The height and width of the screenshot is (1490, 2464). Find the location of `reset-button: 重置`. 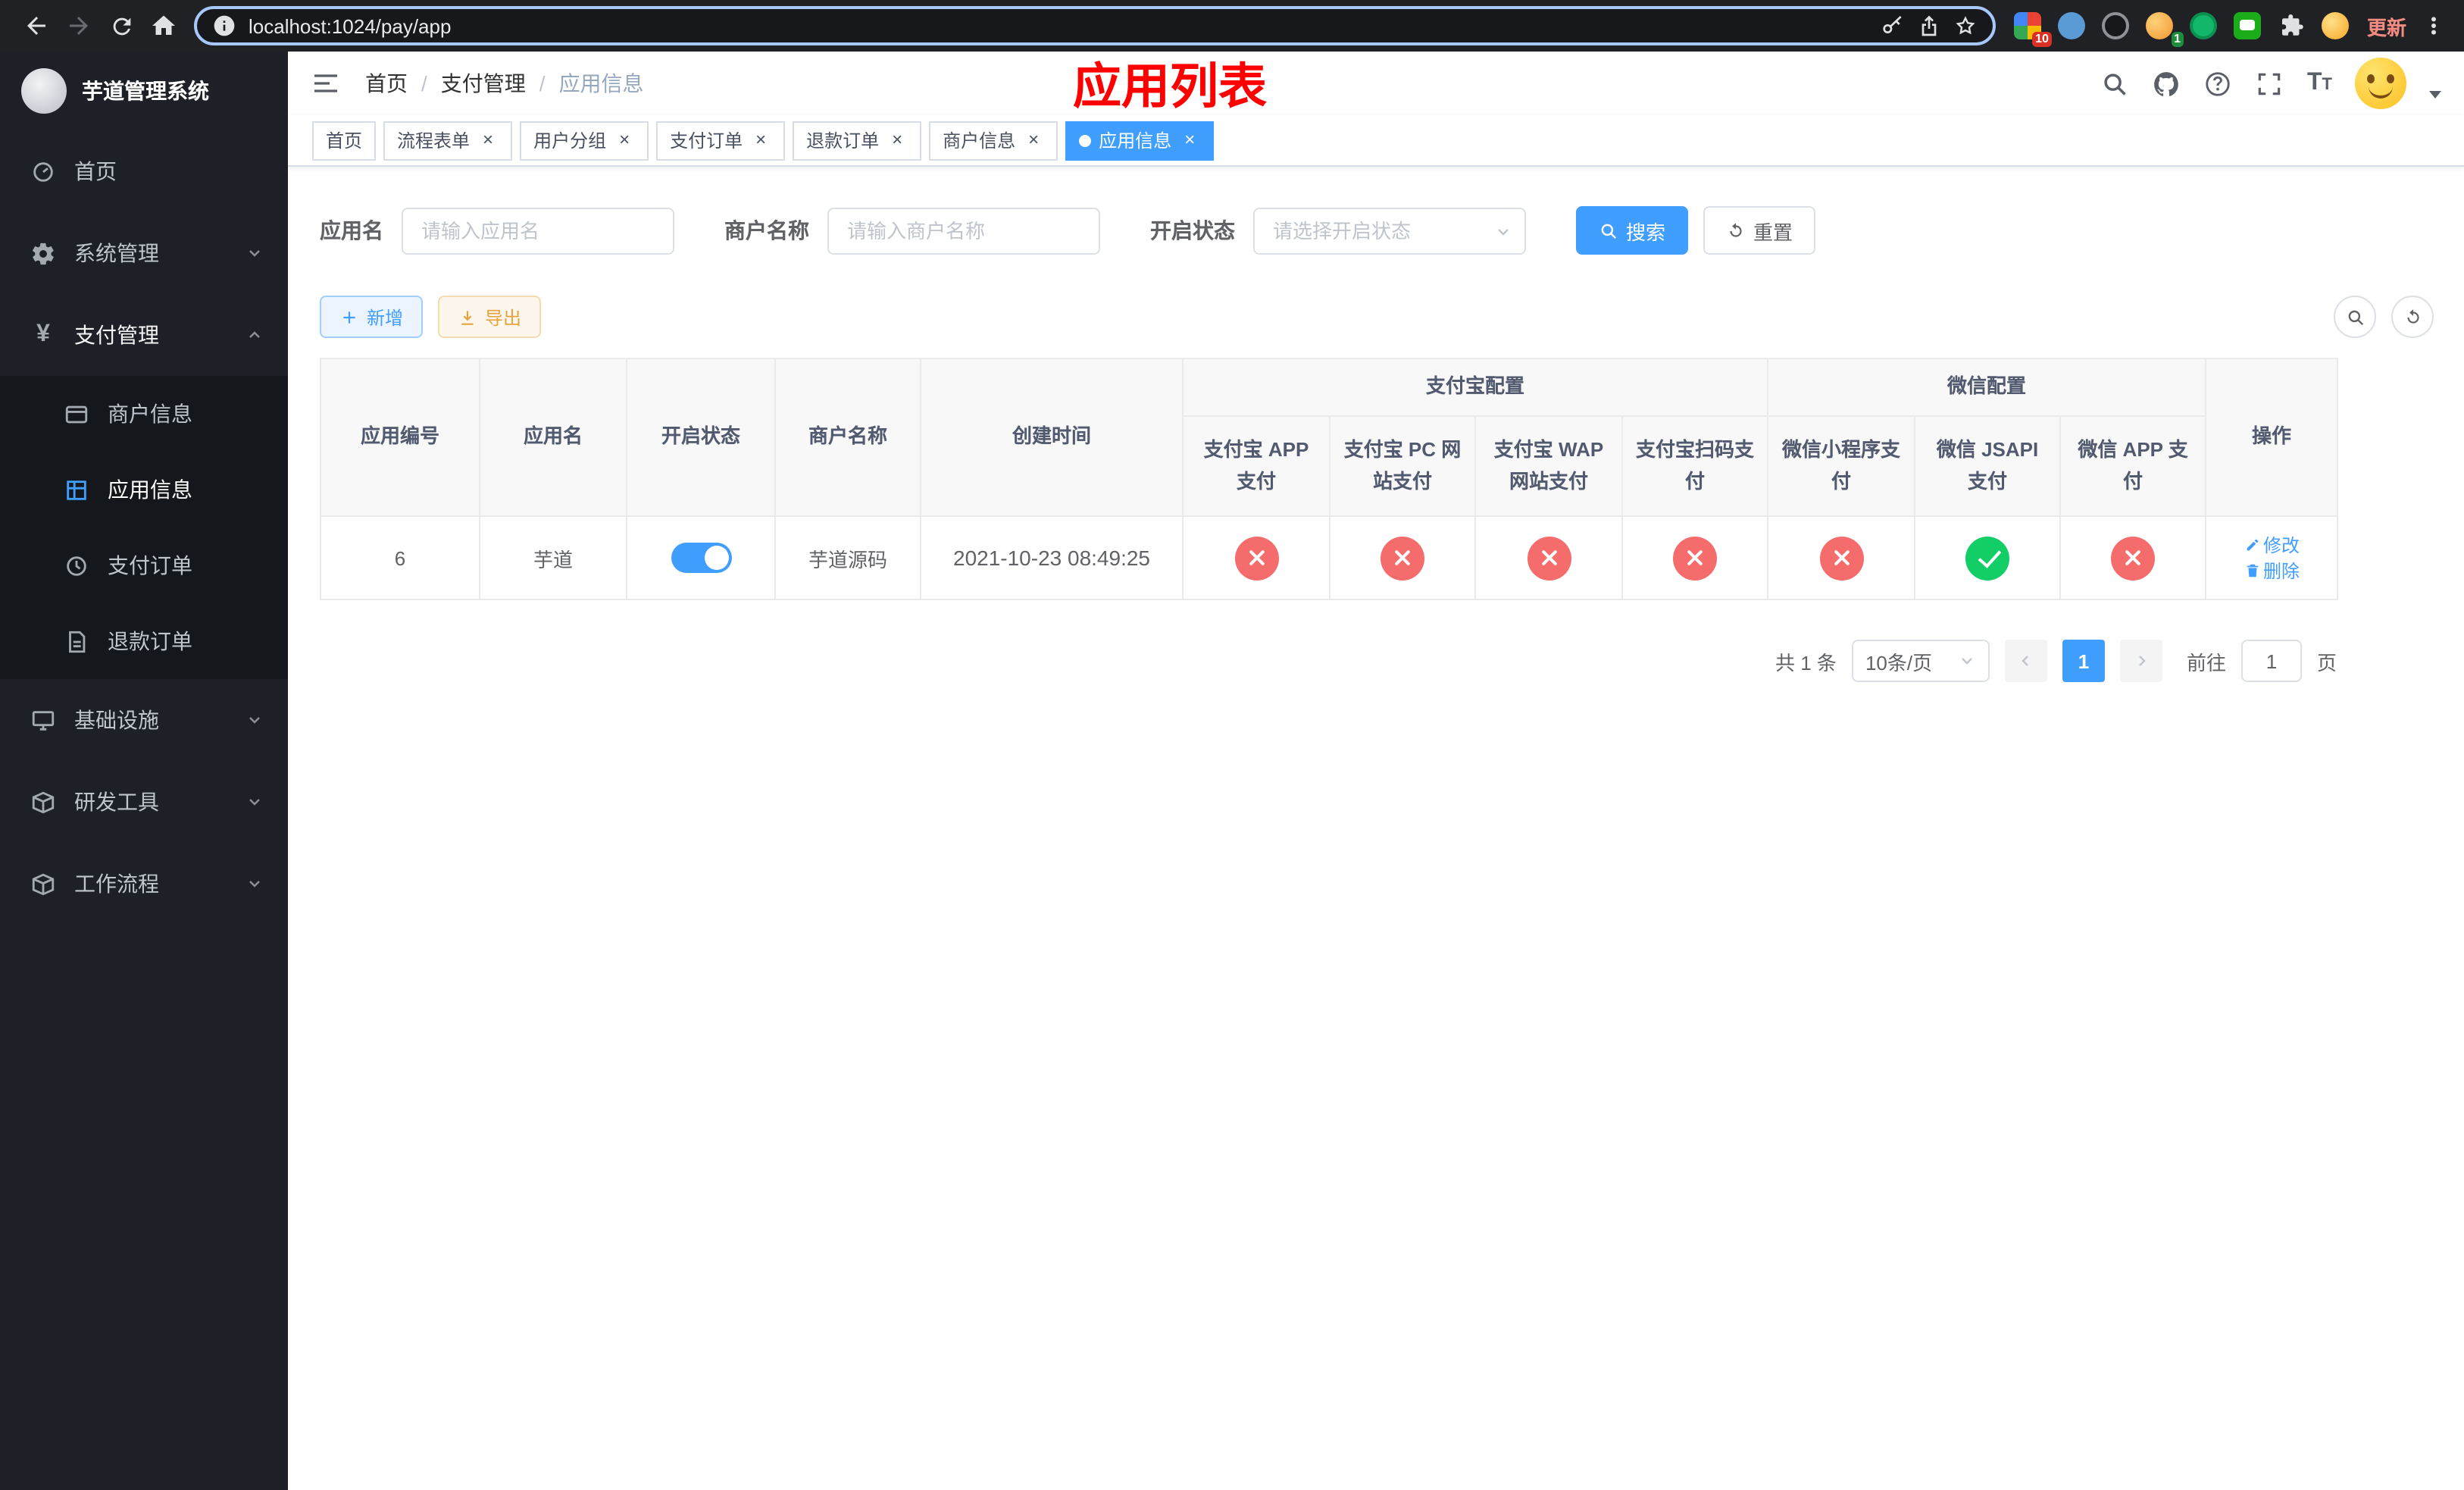

reset-button: 重置 is located at coordinates (1759, 230).